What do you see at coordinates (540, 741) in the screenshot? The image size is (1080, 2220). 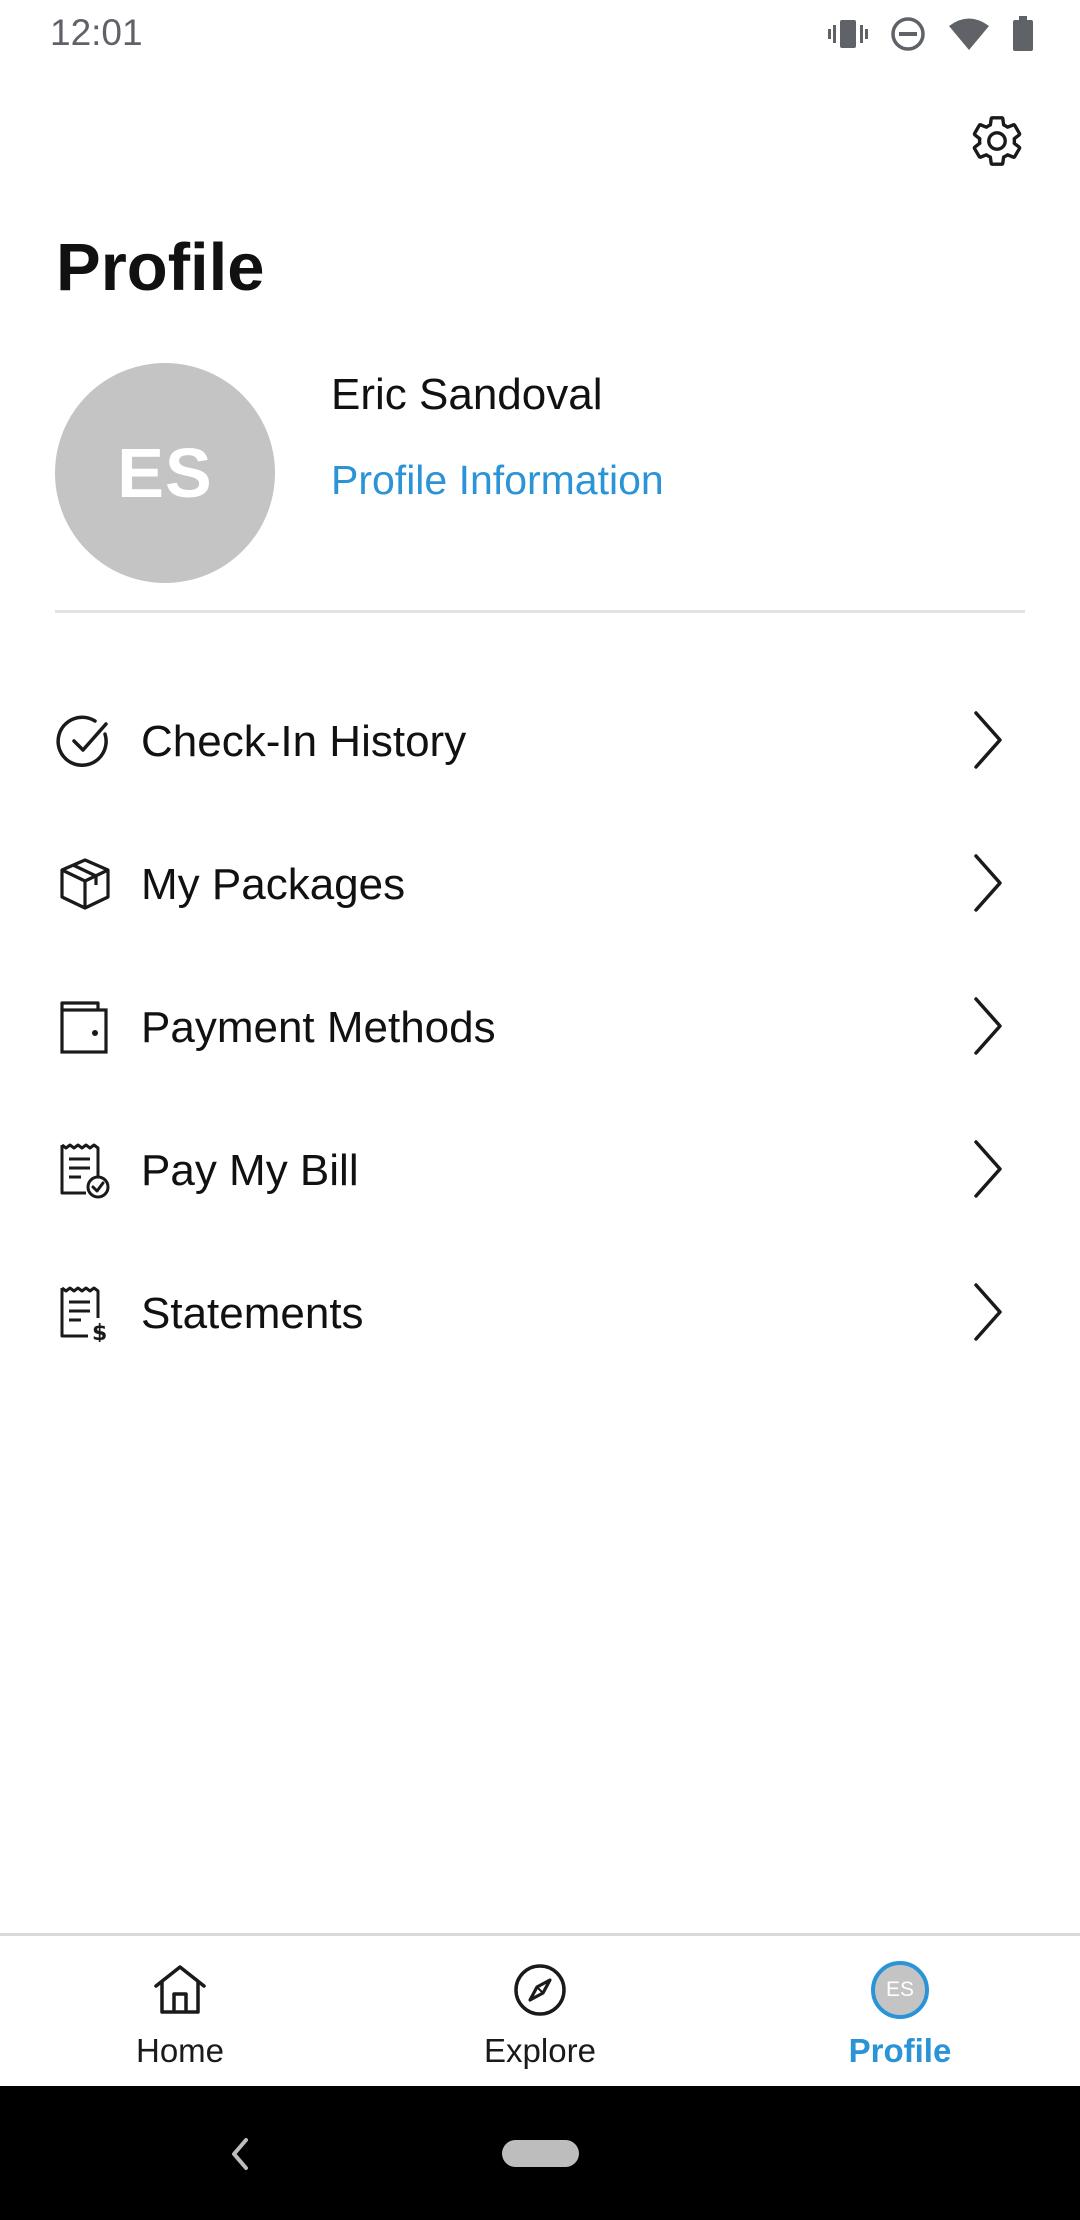 I see `menu-item-check-in-history: Check-In History` at bounding box center [540, 741].